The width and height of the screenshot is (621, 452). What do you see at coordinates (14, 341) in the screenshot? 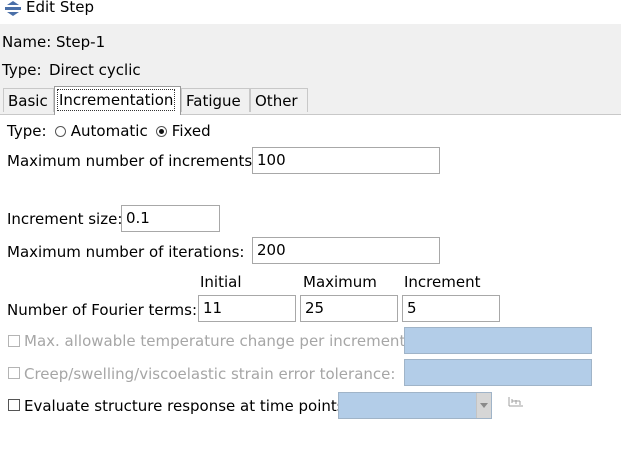
I see `max-temp-change-checkbox` at bounding box center [14, 341].